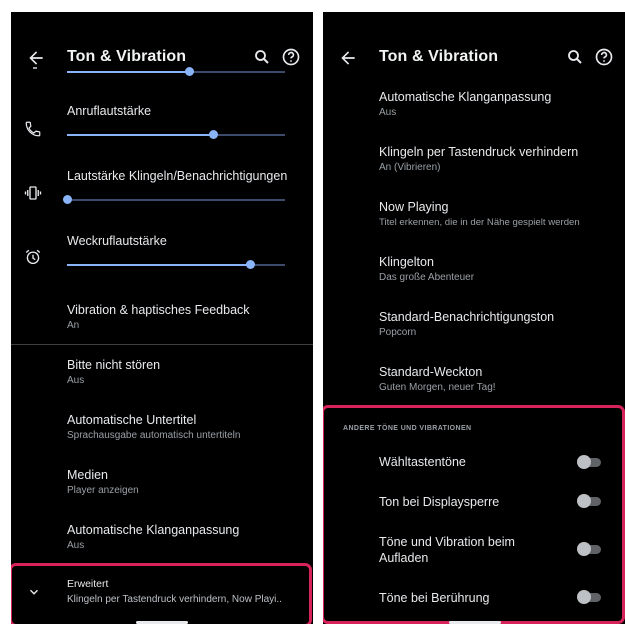  Describe the element at coordinates (109, 111) in the screenshot. I see `call-volume-label: Anruflautstärke` at that location.